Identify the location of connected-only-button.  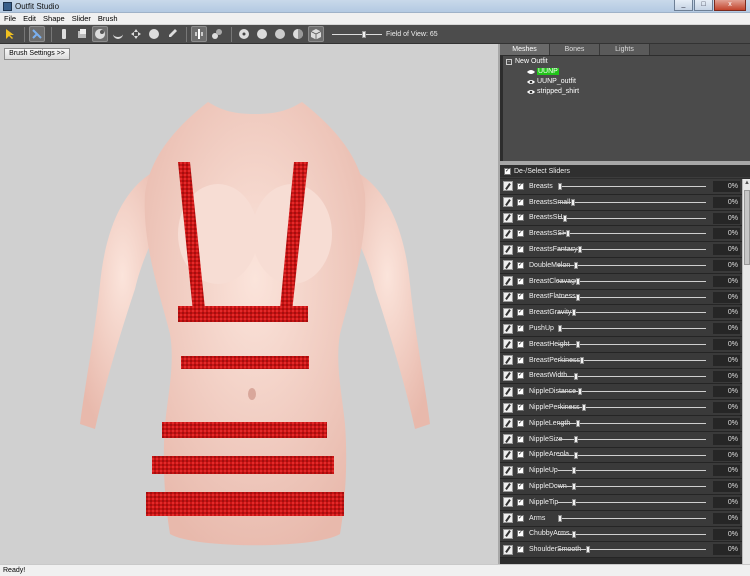
(217, 34).